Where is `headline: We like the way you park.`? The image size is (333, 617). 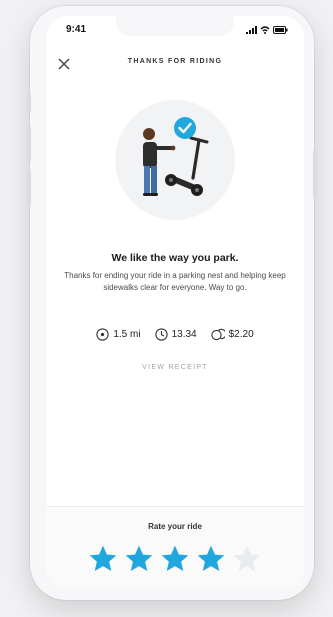 headline: We like the way you park. is located at coordinates (175, 258).